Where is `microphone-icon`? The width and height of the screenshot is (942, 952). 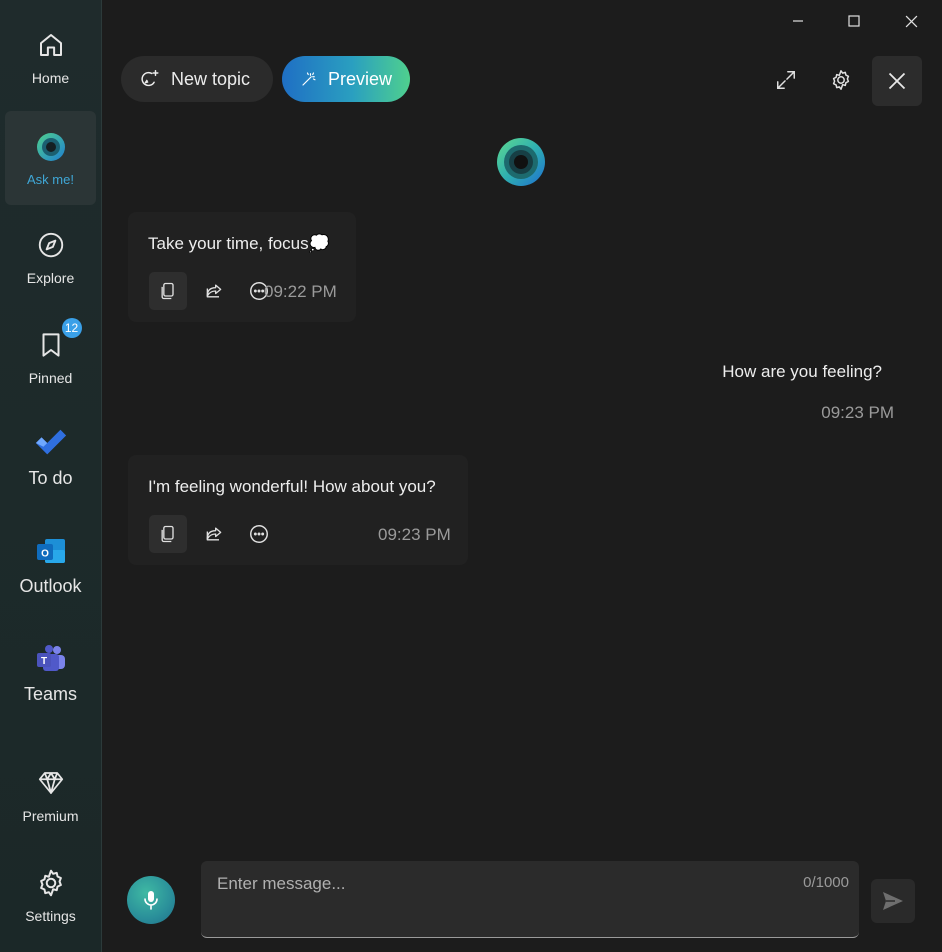
microphone-icon is located at coordinates (151, 900).